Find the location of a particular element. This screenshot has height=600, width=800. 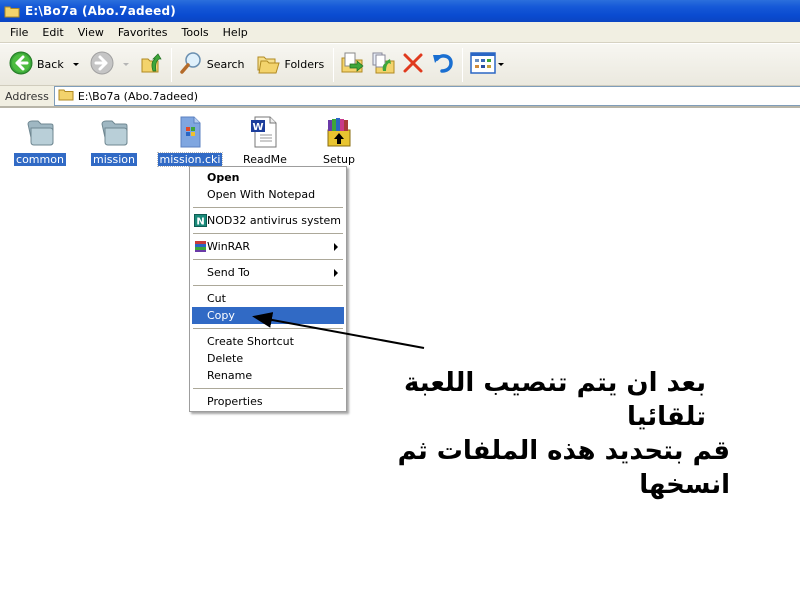

copy-to-button is located at coordinates (383, 65).